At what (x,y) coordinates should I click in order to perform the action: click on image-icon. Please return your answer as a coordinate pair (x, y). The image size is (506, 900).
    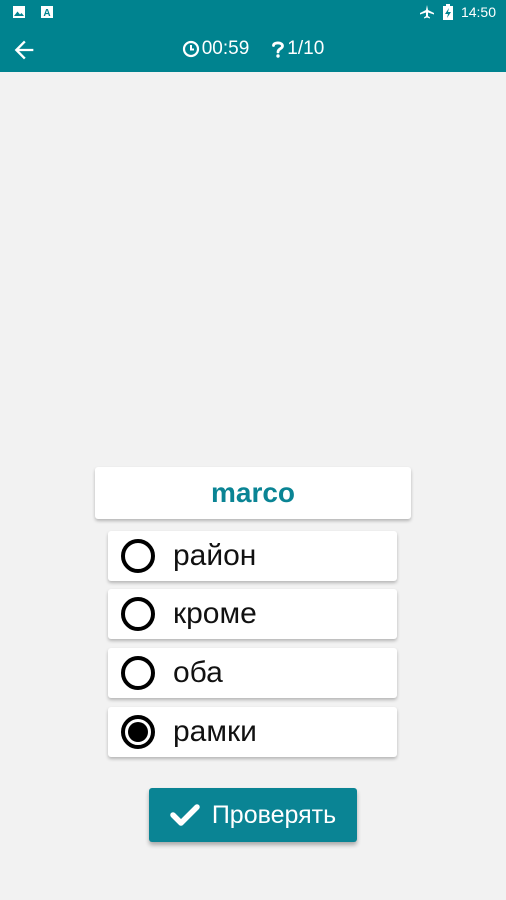
    Looking at the image, I should click on (19, 12).